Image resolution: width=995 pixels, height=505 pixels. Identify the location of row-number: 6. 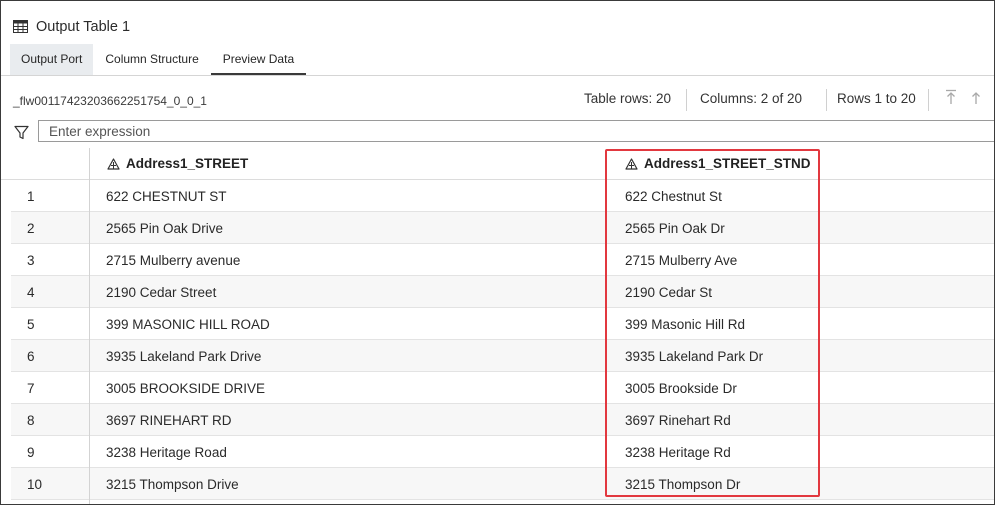
(31, 356).